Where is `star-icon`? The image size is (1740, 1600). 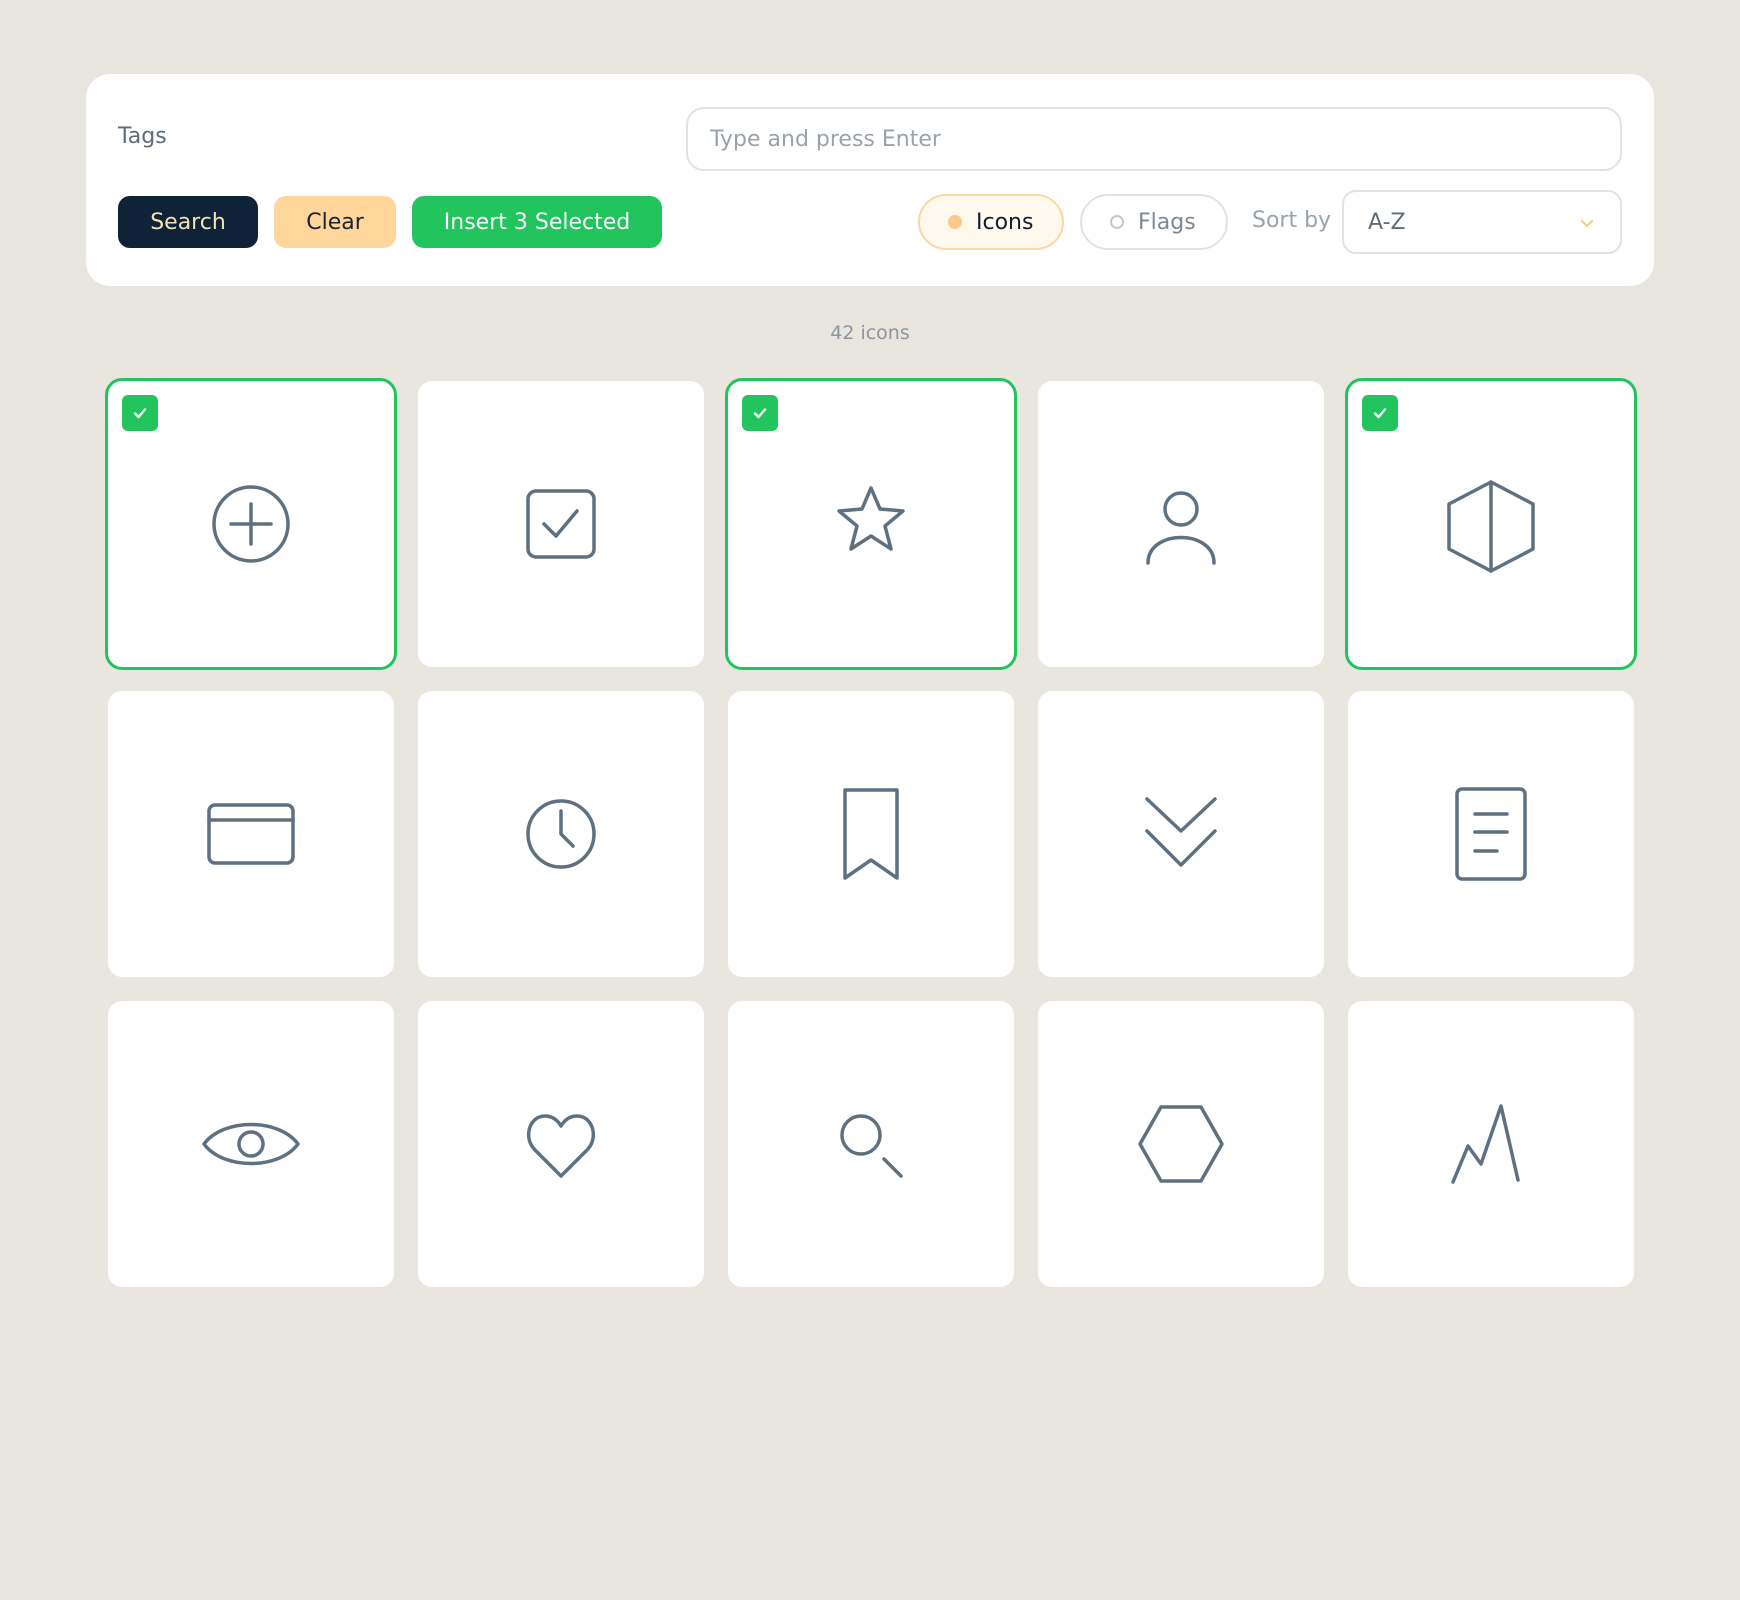
star-icon is located at coordinates (871, 518).